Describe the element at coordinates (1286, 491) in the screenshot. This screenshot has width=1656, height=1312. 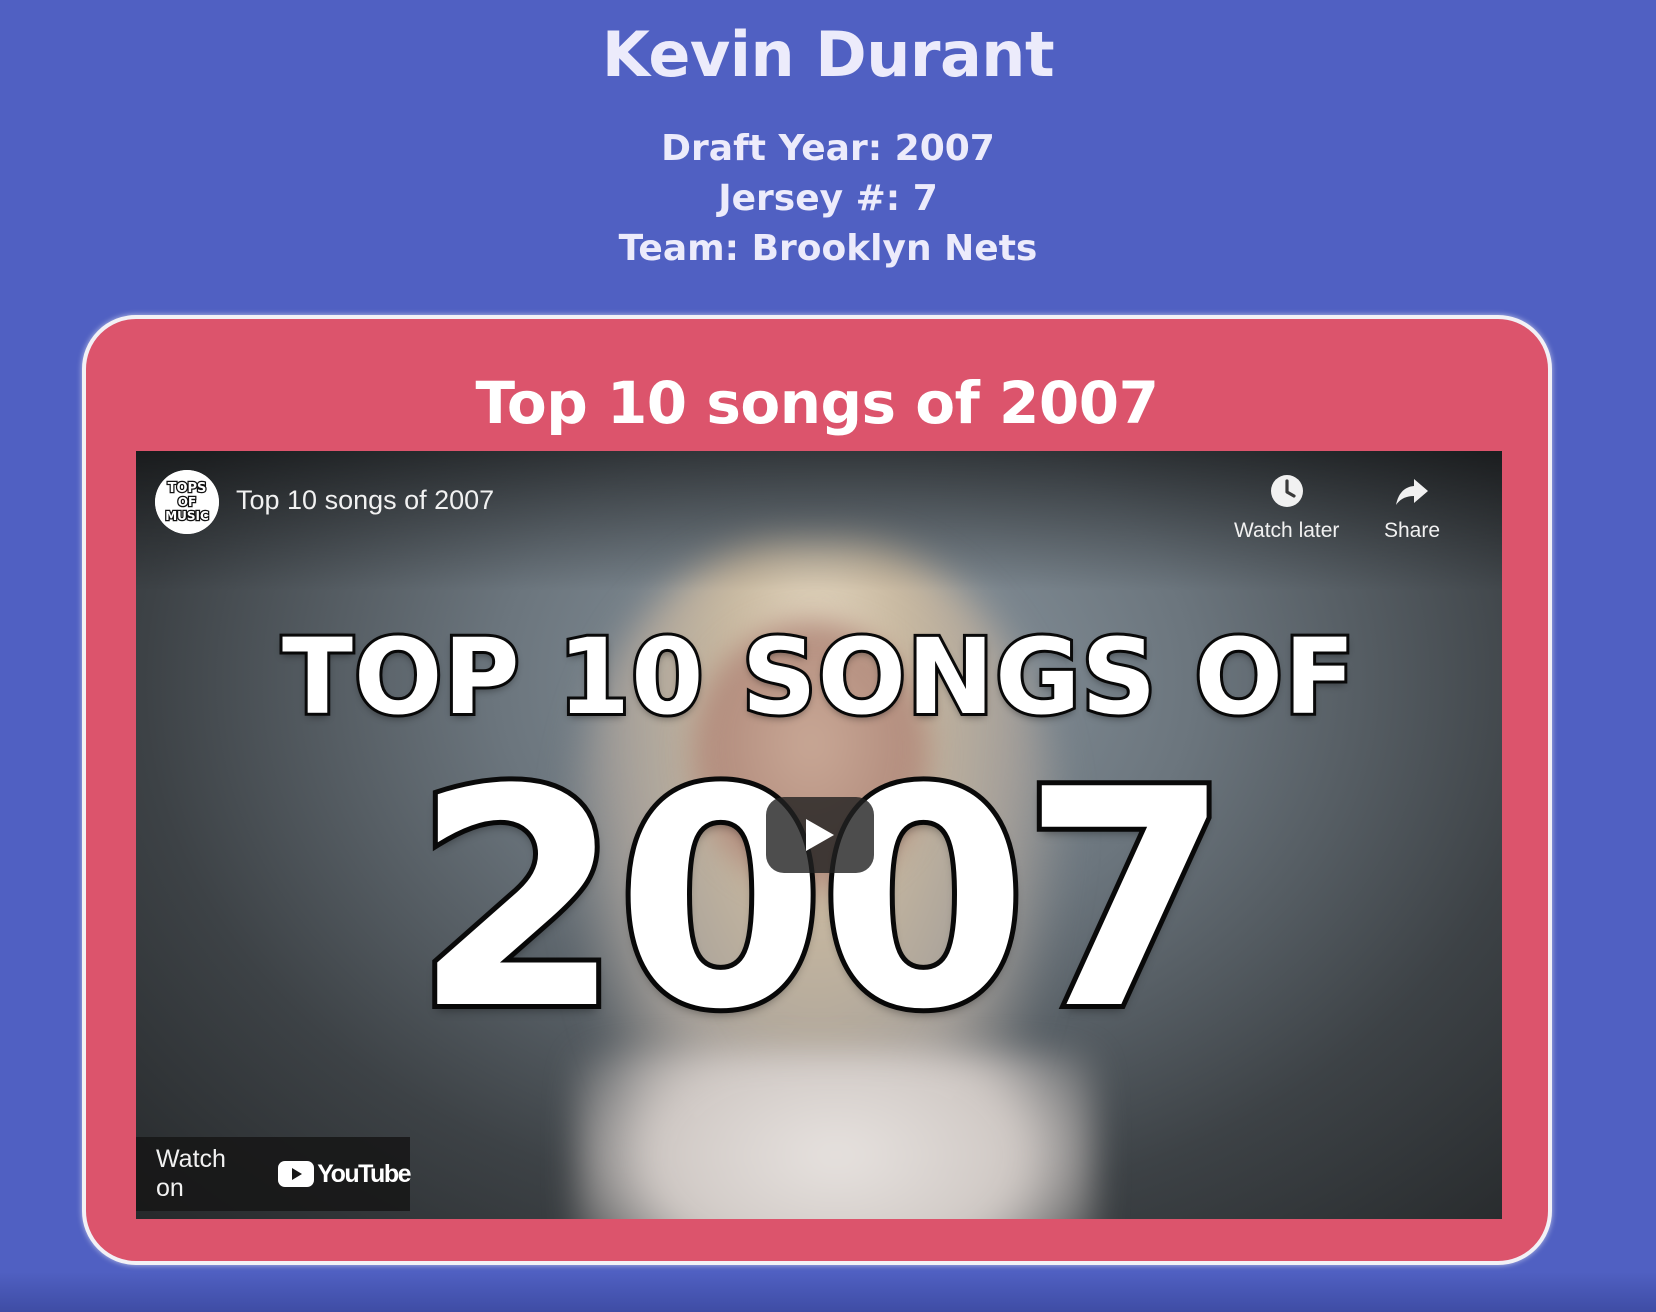
I see `clock-icon` at that location.